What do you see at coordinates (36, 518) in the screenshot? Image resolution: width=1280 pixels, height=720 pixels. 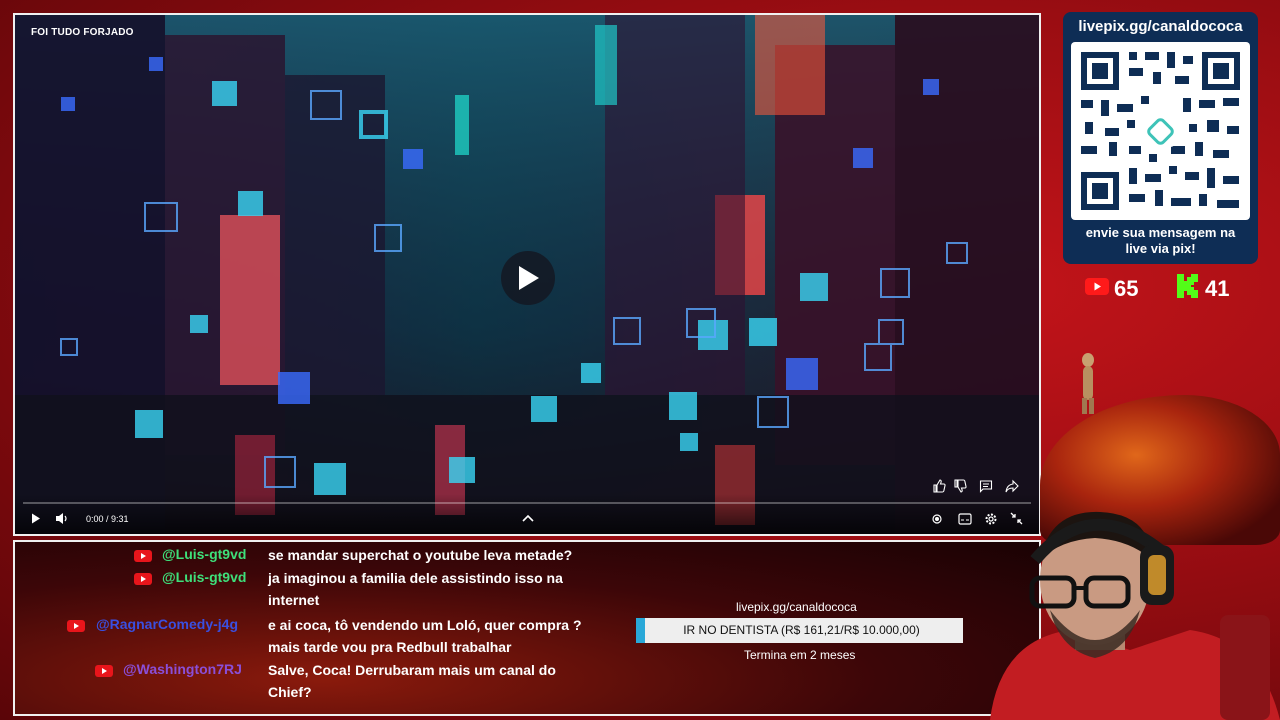 I see `play-small-icon` at bounding box center [36, 518].